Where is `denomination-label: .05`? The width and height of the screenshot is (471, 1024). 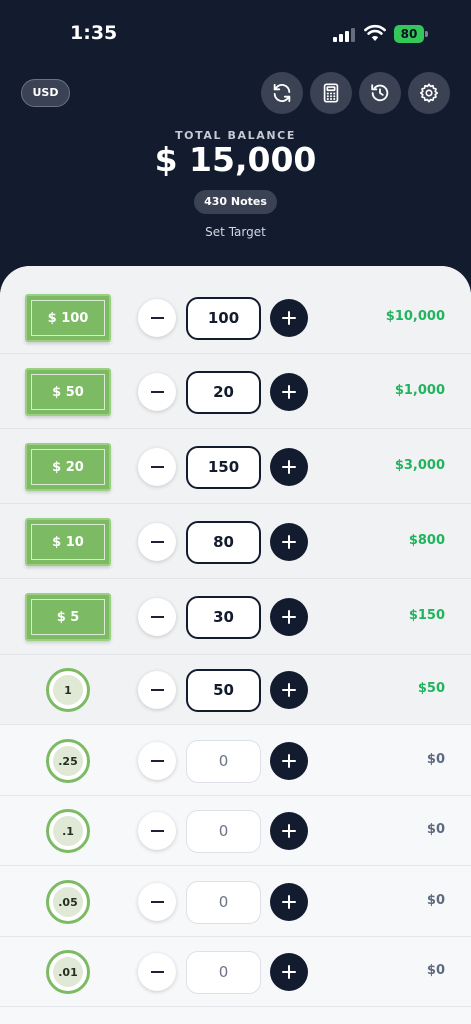 denomination-label: .05 is located at coordinates (68, 902).